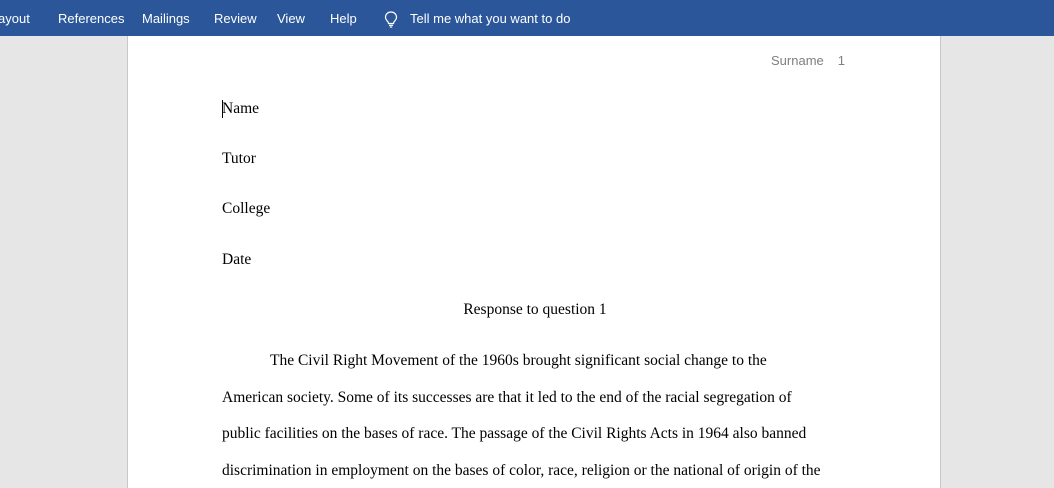 Image resolution: width=1054 pixels, height=488 pixels. I want to click on tell-me-label: Tell me what you want to do, so click(490, 18).